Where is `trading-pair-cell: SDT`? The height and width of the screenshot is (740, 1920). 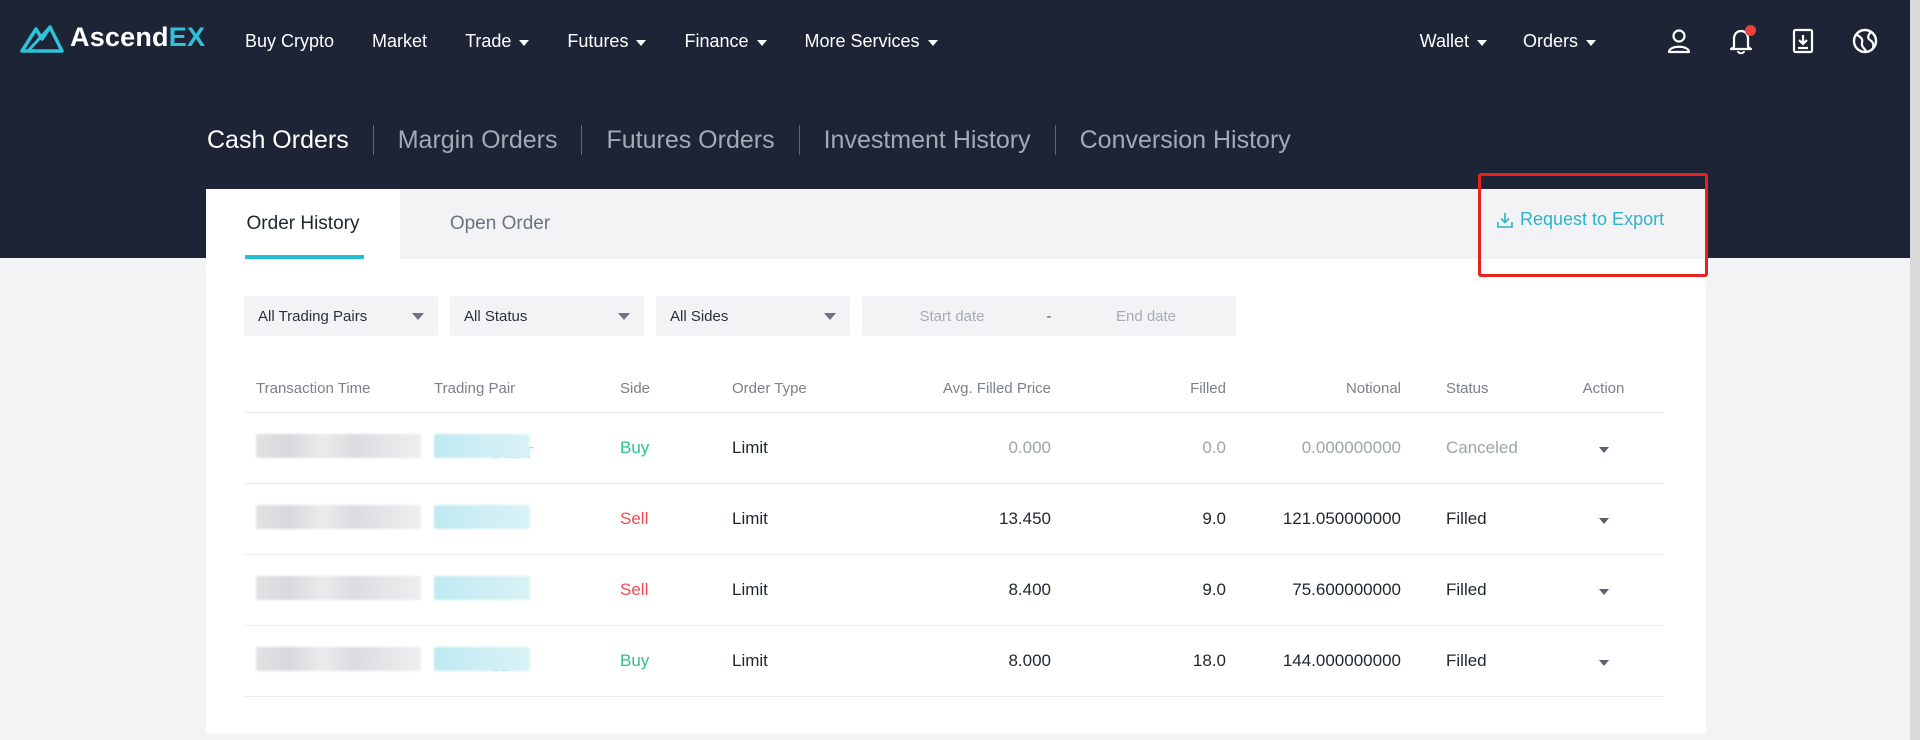
trading-pair-cell: SDT is located at coordinates (527, 661).